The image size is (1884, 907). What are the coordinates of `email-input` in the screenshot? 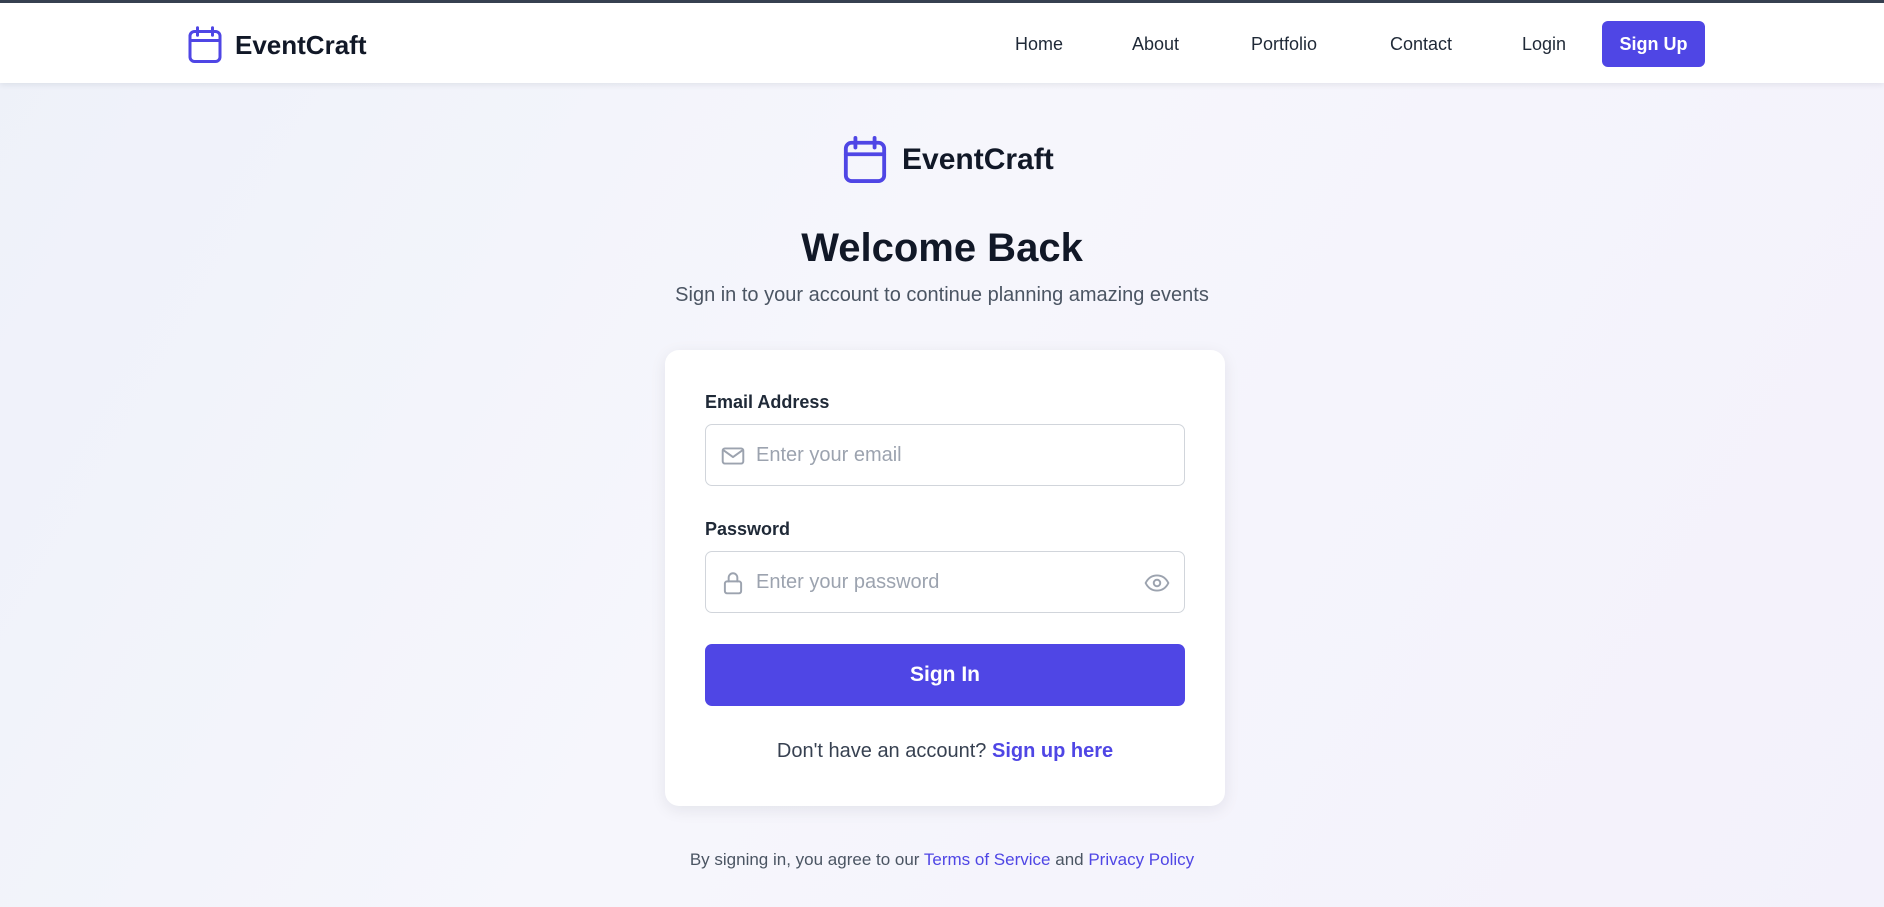 It's located at (946, 455).